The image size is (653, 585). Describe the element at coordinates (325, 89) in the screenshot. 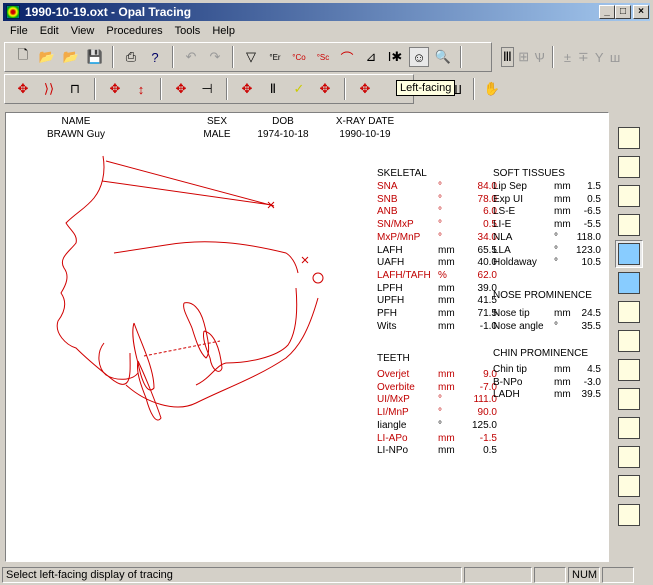

I see `tool-move-molar-icon: ✥` at that location.